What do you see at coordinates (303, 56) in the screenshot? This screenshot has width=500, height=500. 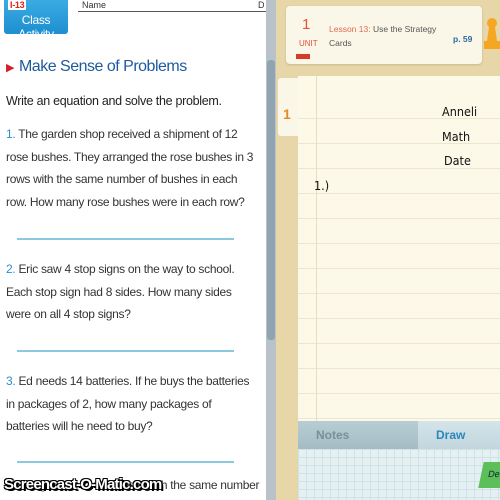 I see `unit-bar` at bounding box center [303, 56].